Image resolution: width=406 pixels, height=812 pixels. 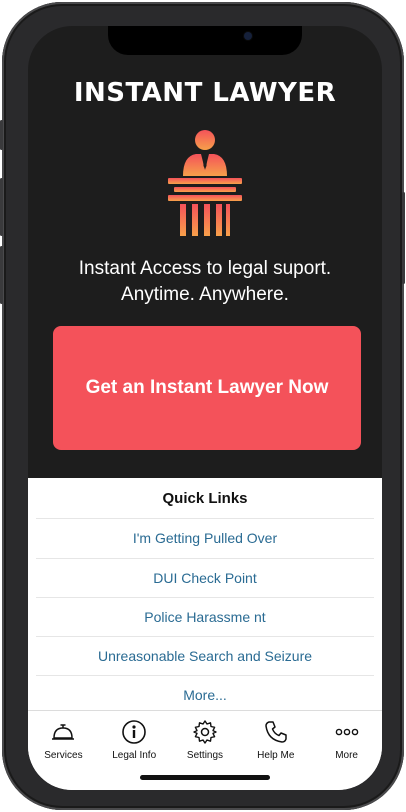 What do you see at coordinates (205, 538) in the screenshot?
I see `quick-link-pulled-over: I'm Getting Pulled Over` at bounding box center [205, 538].